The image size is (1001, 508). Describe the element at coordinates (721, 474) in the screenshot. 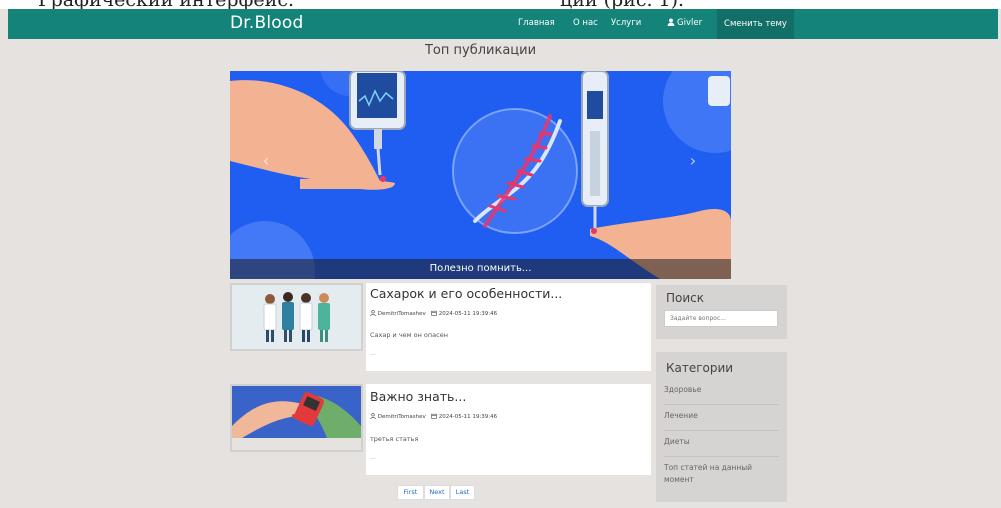

I see `category-top-articles: Топ статей на данный момент` at that location.